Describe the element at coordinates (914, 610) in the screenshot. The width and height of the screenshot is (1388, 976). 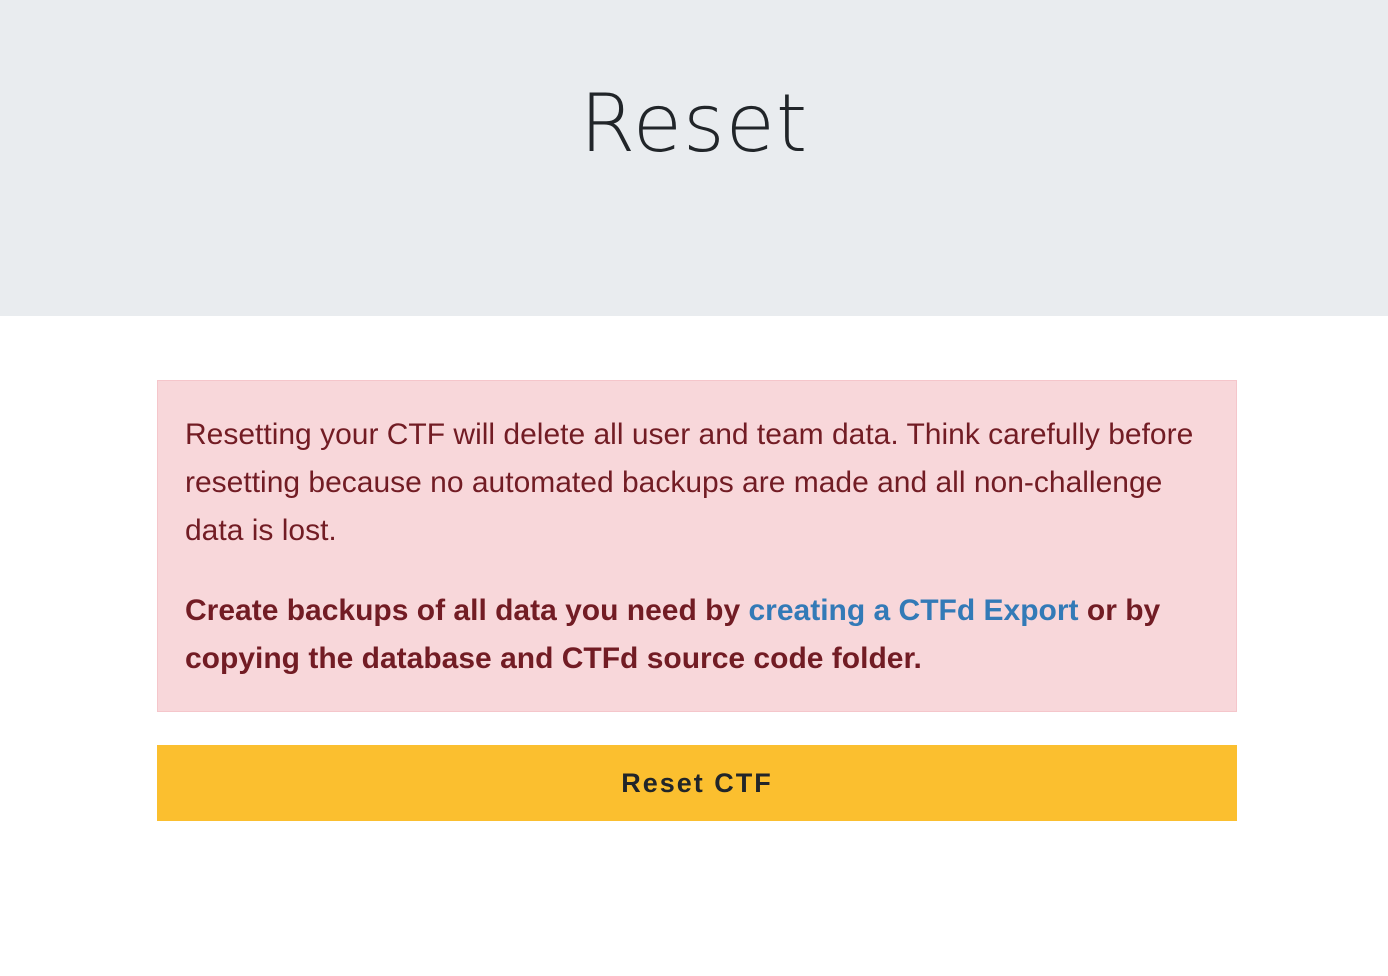
I see `ctfd-export-link: creating a CTFd Export` at that location.